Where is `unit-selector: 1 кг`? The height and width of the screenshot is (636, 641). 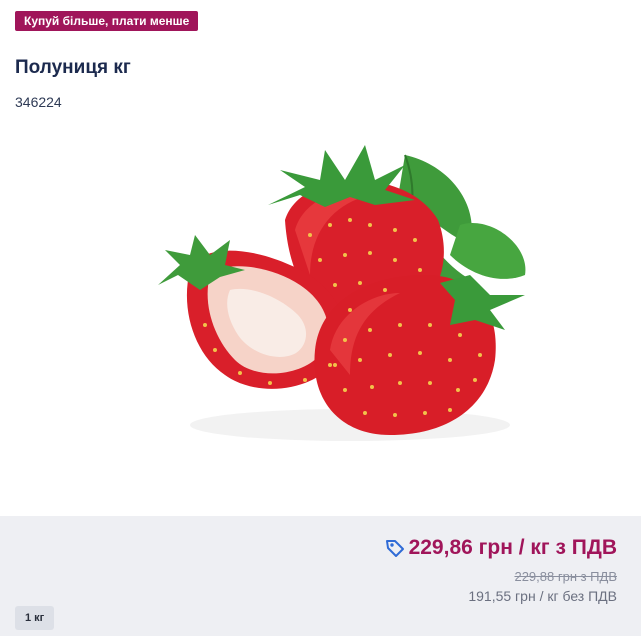 unit-selector: 1 кг is located at coordinates (35, 618).